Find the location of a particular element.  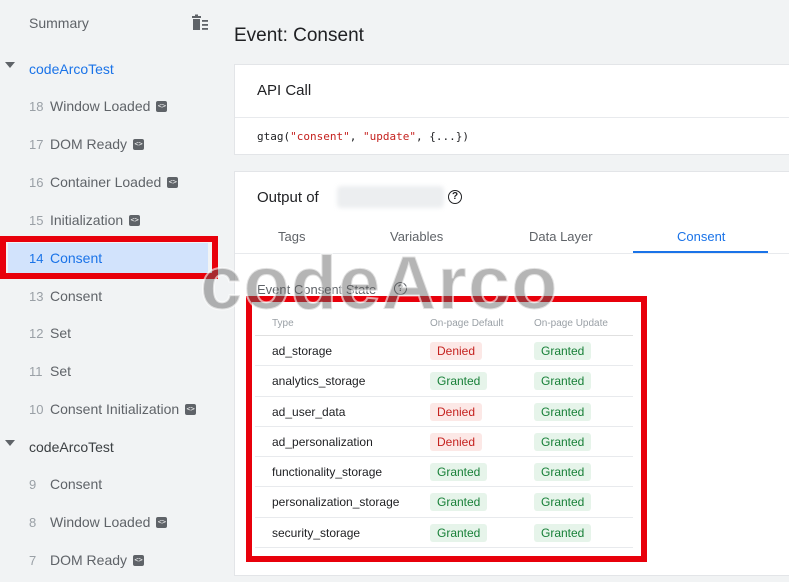

sidebar-item-set: 11 Set is located at coordinates (111, 371).